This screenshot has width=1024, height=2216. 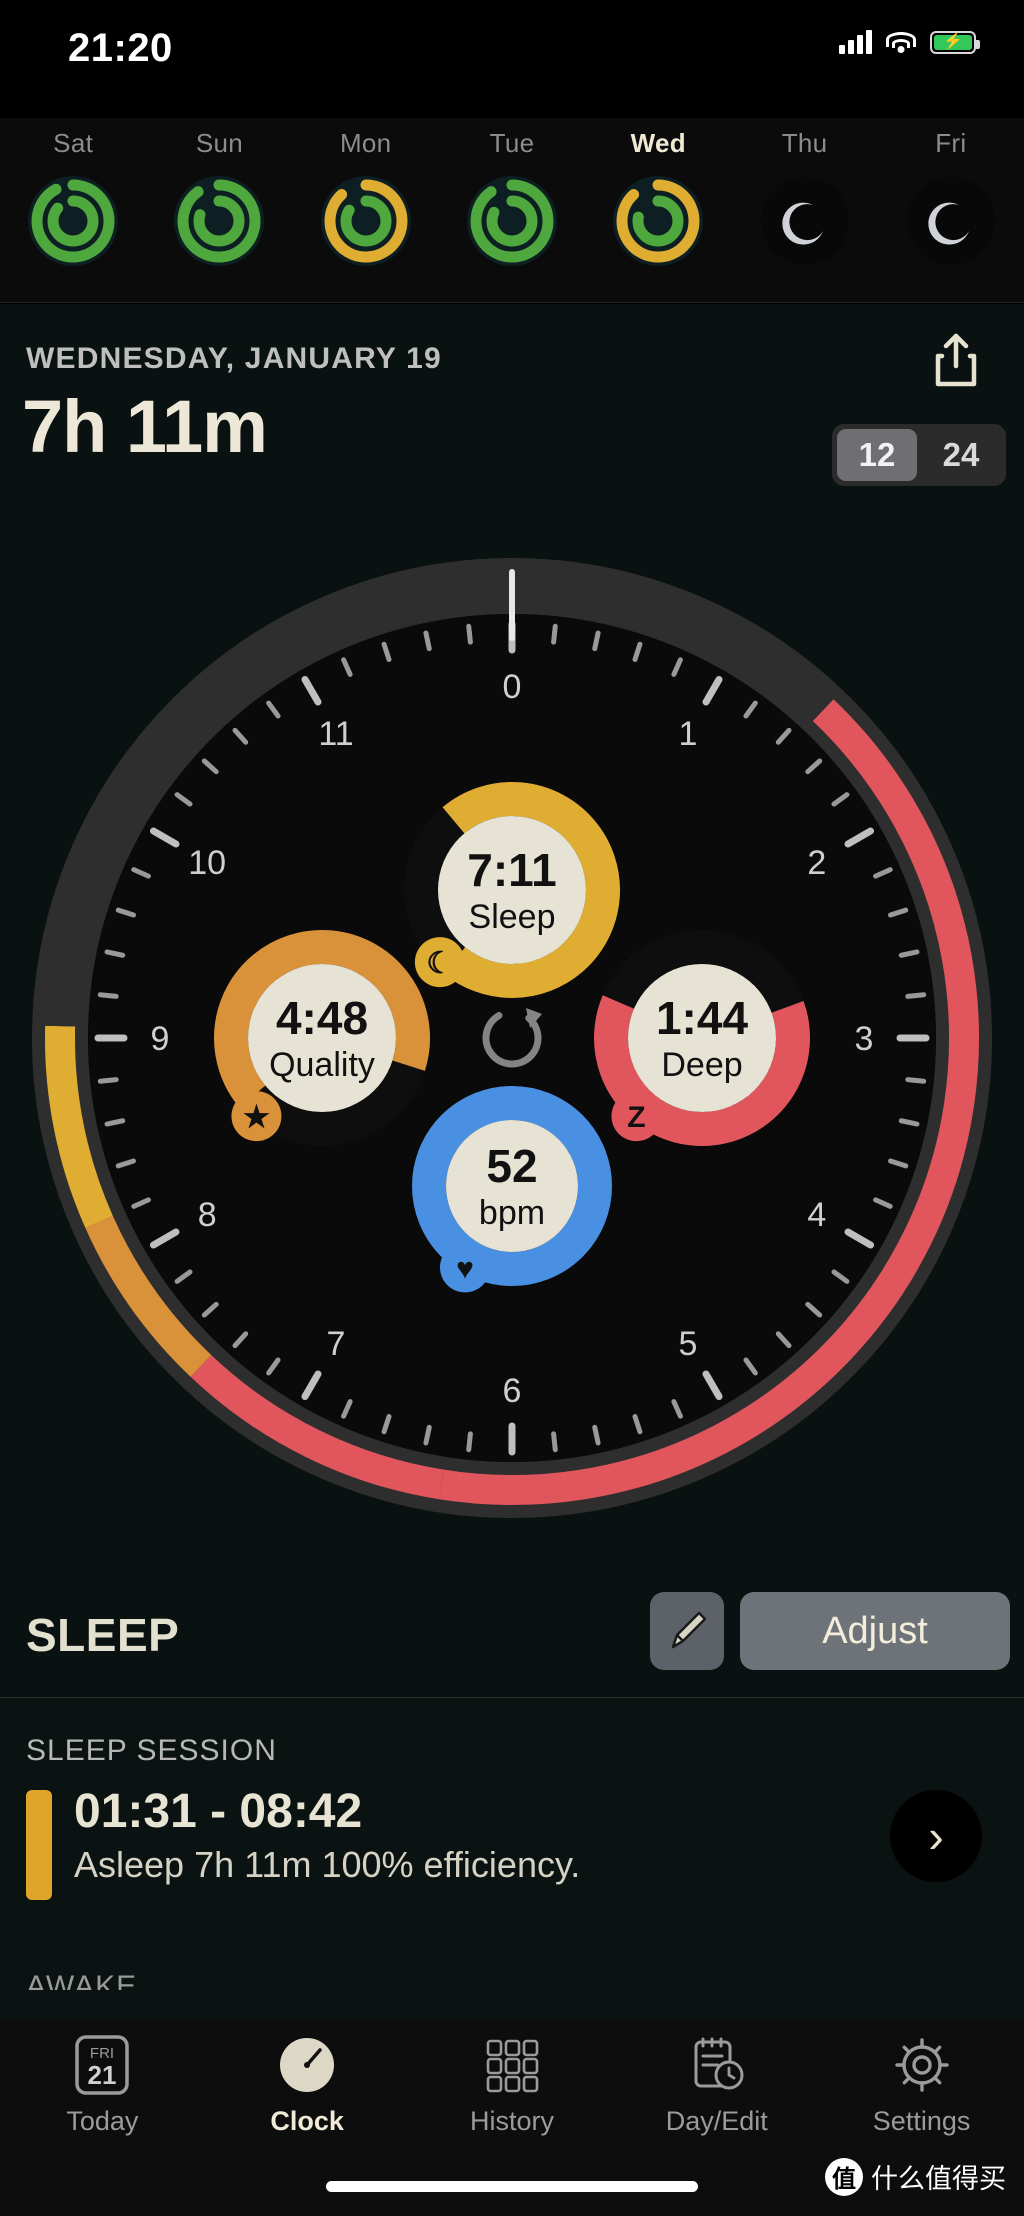 What do you see at coordinates (919, 455) in the screenshot?
I see `hour-format-toggle: 12 24` at bounding box center [919, 455].